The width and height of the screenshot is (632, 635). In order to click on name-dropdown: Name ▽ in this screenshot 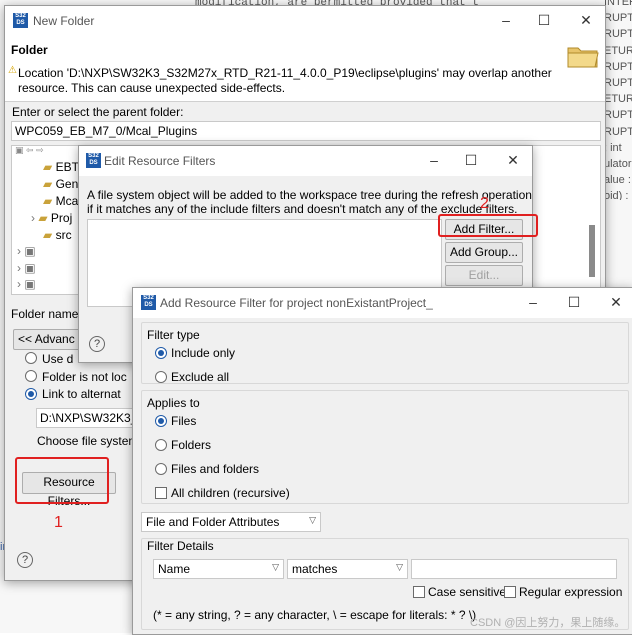, I will do `click(218, 569)`.